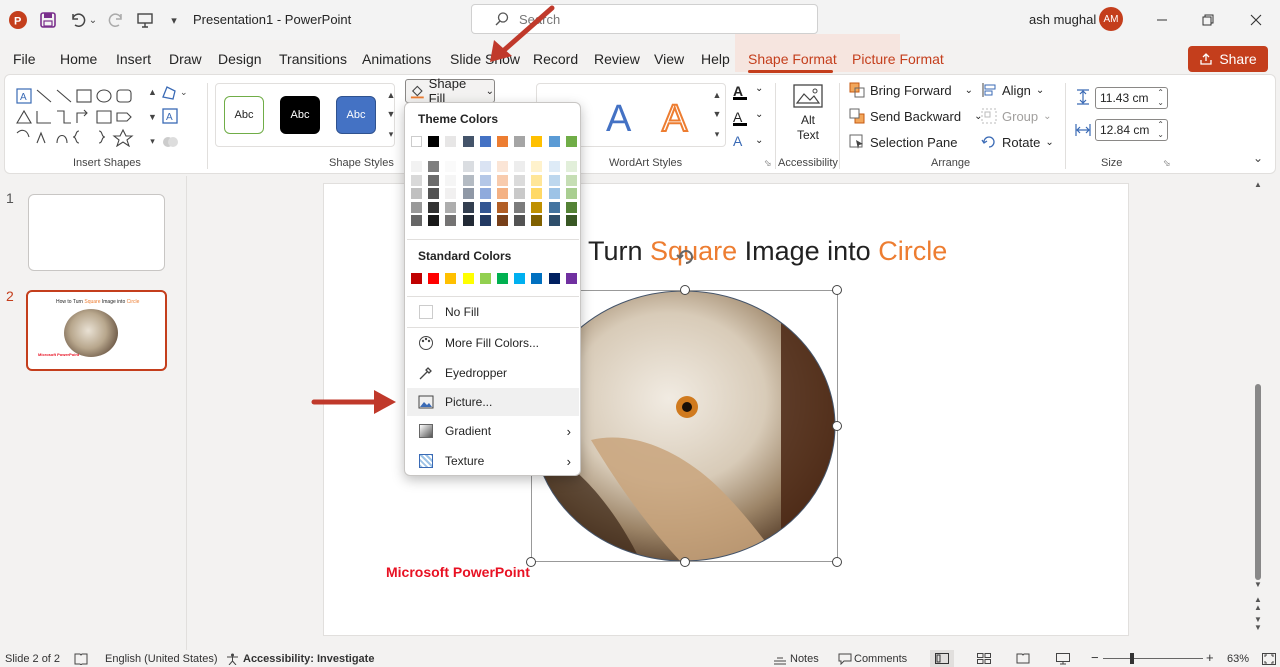  What do you see at coordinates (768, 163) in the screenshot?
I see `dialog-launcher-icon: ⬂` at bounding box center [768, 163].